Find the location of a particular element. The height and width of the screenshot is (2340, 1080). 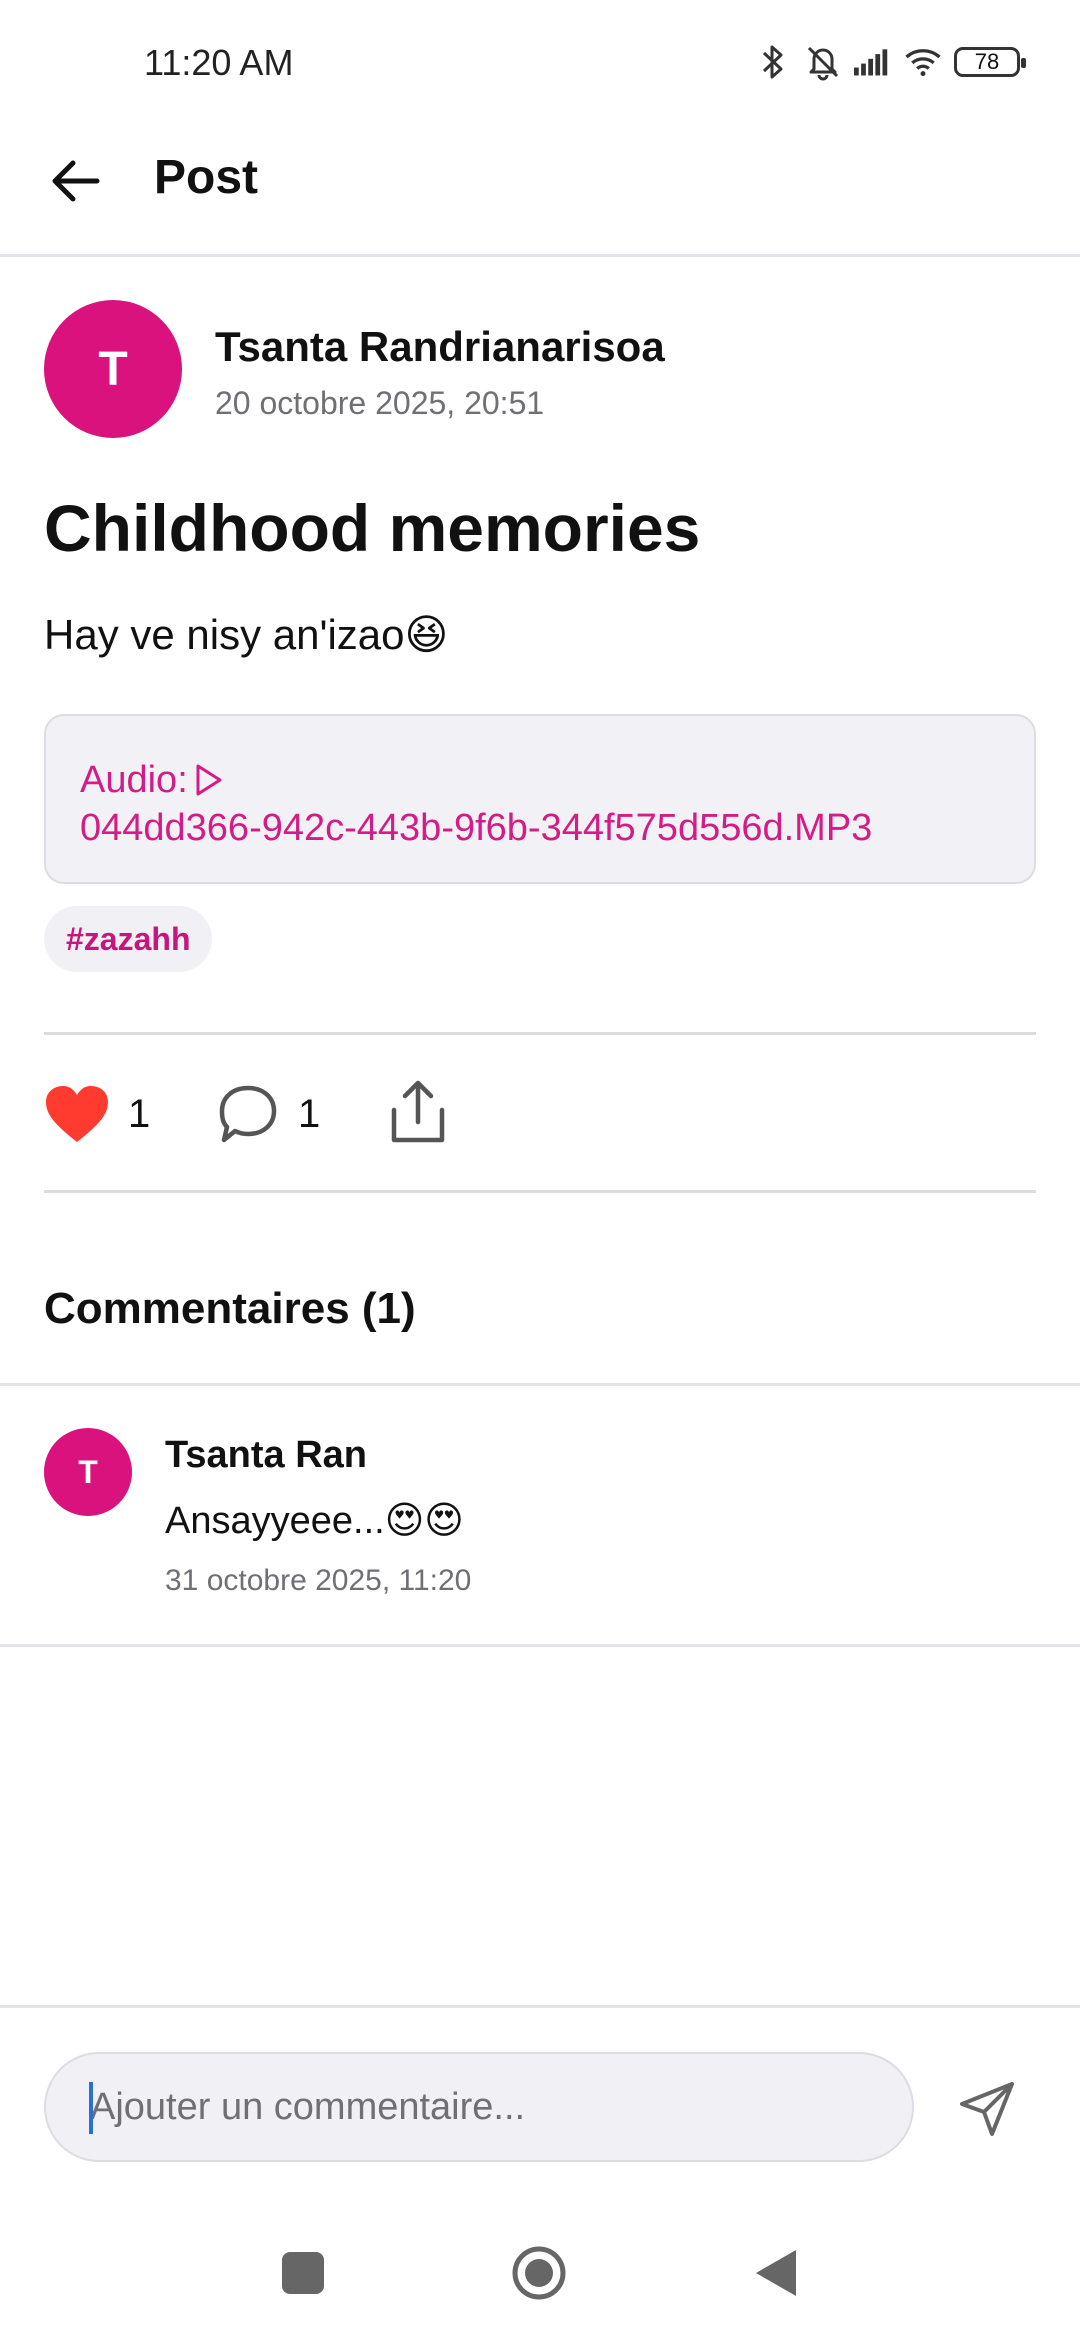

wifi-icon is located at coordinates (923, 62).